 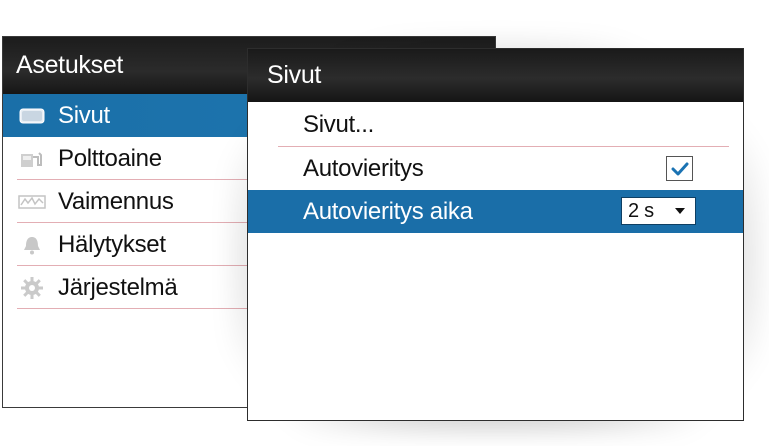 I want to click on popup-item-autoscroll: Autovieritys, so click(x=495, y=168).